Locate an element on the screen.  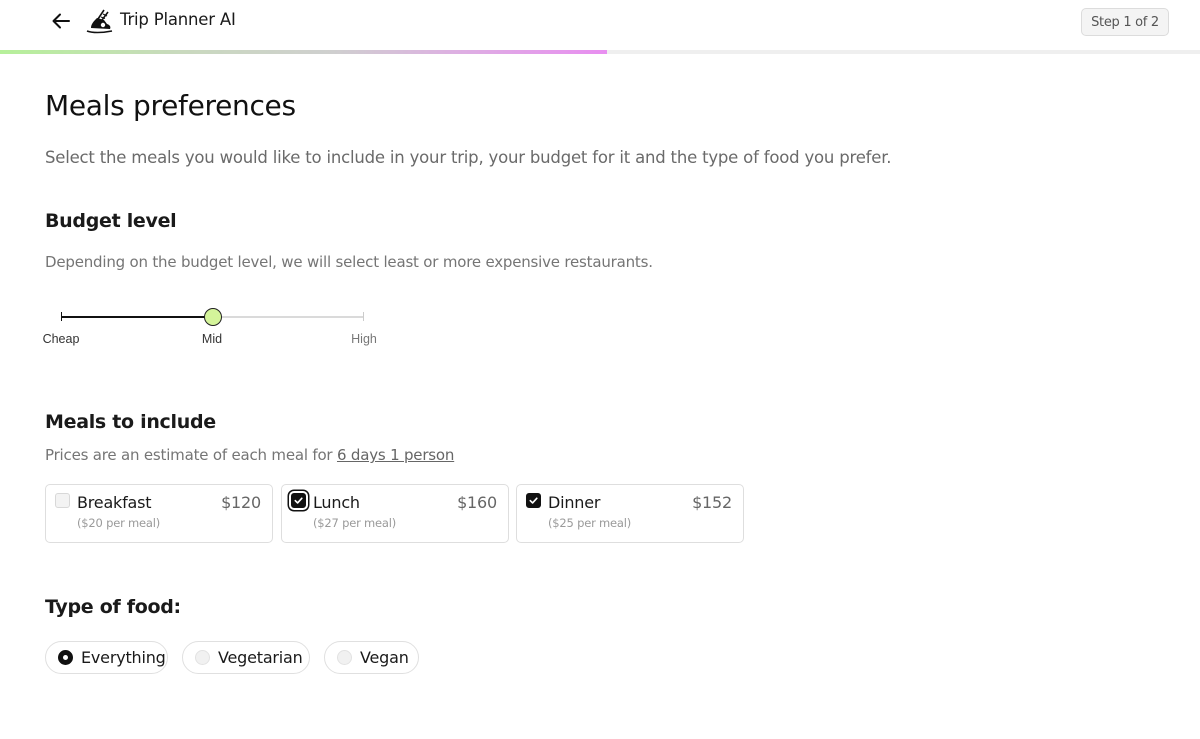
food-option-label: Vegan is located at coordinates (384, 657).